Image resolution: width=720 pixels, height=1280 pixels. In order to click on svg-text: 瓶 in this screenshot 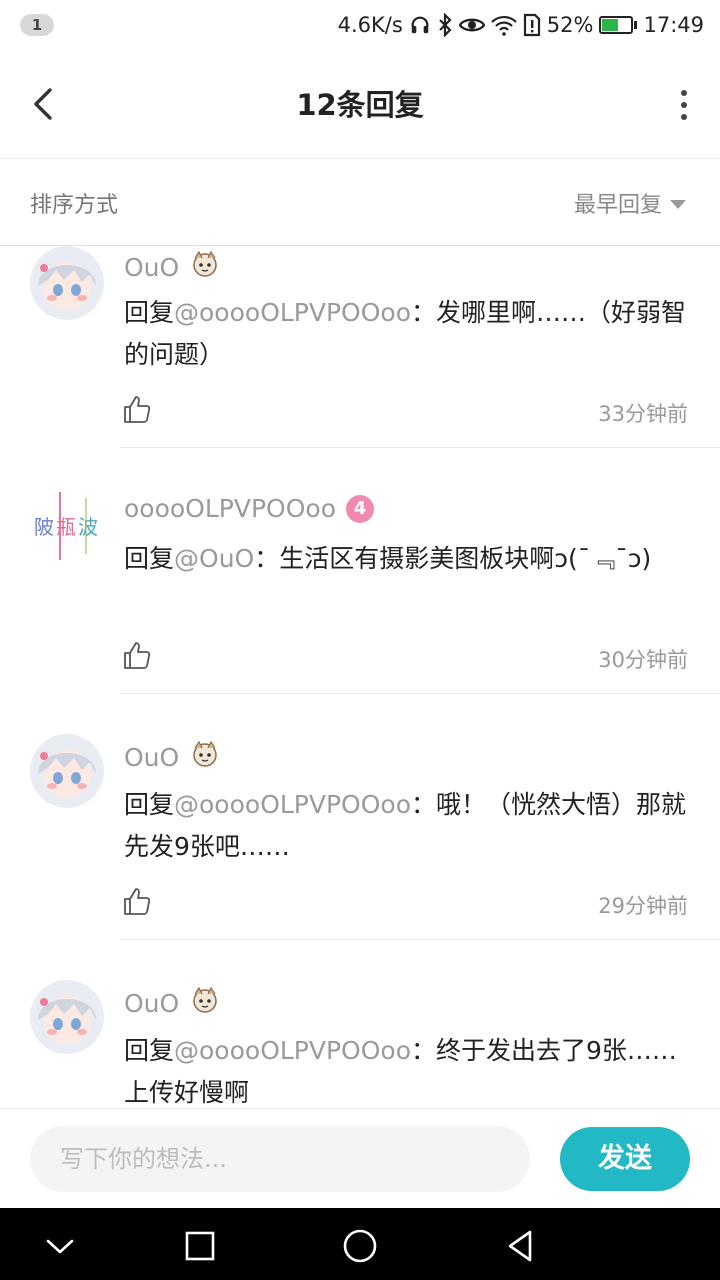, I will do `click(66, 527)`.